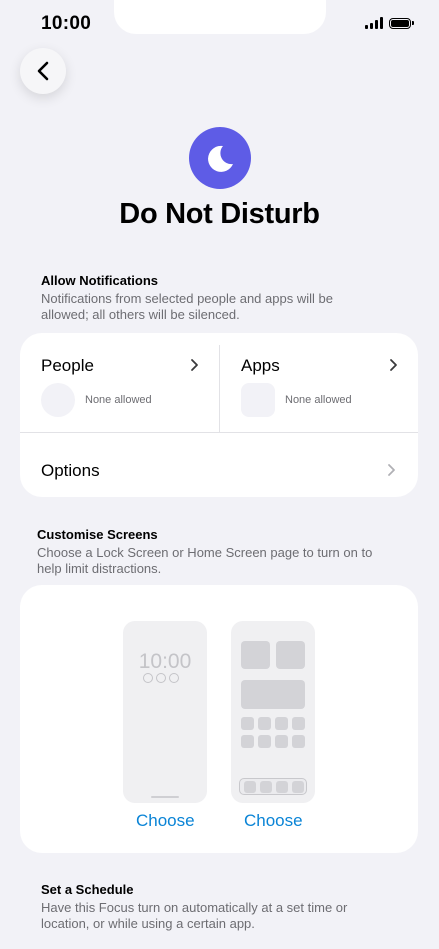 The image size is (439, 949). What do you see at coordinates (219, 214) in the screenshot?
I see `page-title: Do Not Disturb` at bounding box center [219, 214].